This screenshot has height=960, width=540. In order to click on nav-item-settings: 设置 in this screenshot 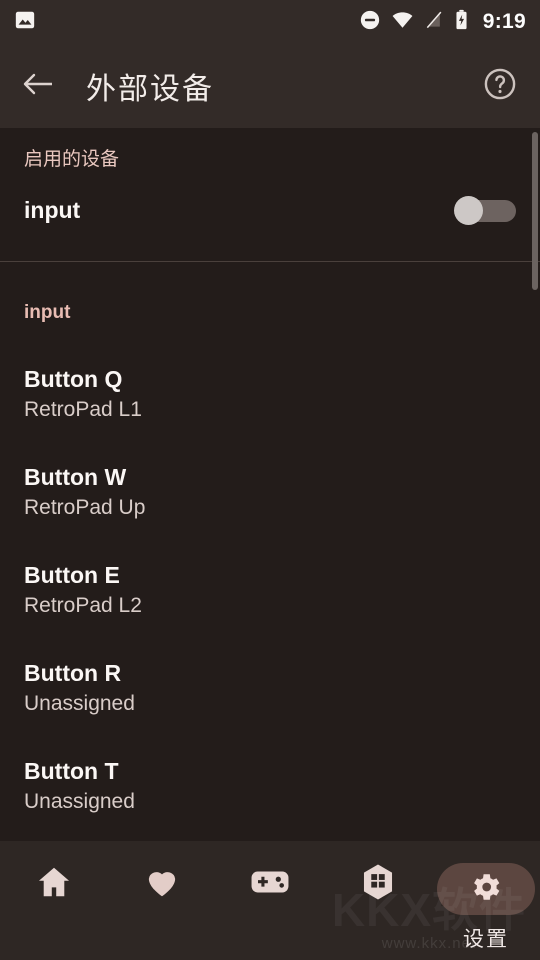, I will do `click(486, 908)`.